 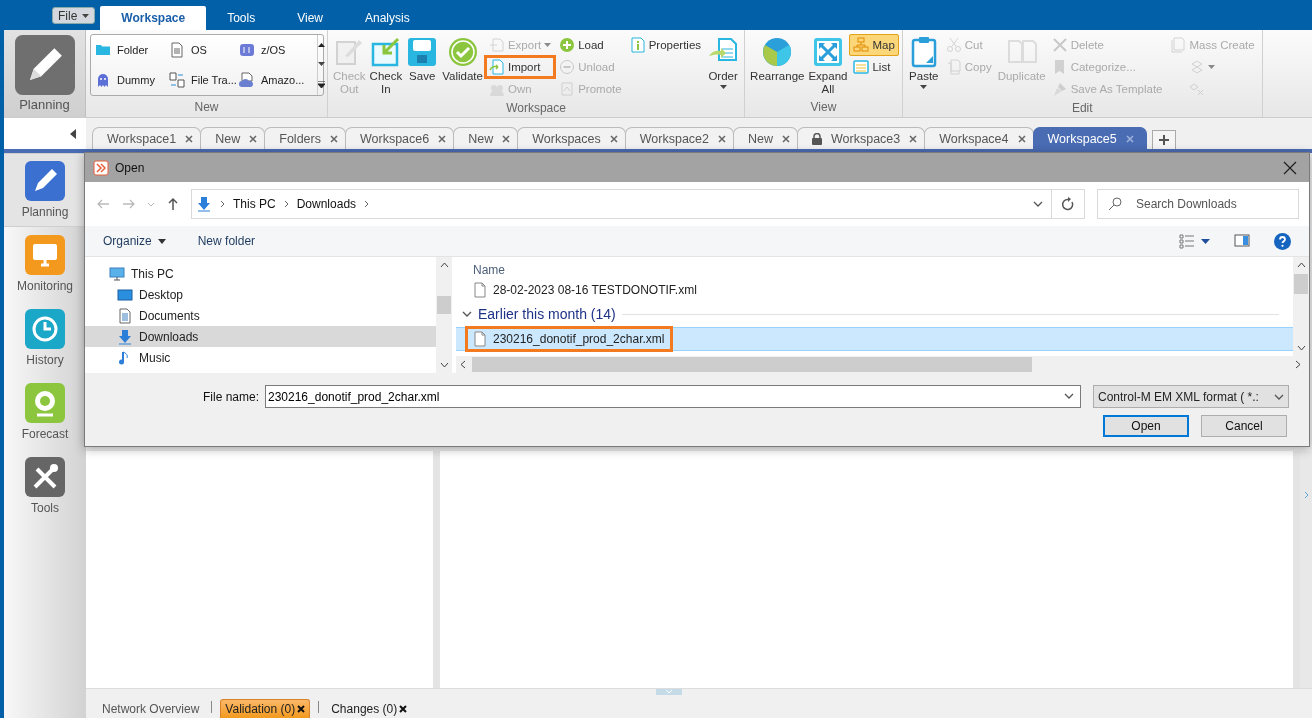 What do you see at coordinates (45, 412) in the screenshot?
I see `sidebar-item: Forecast` at bounding box center [45, 412].